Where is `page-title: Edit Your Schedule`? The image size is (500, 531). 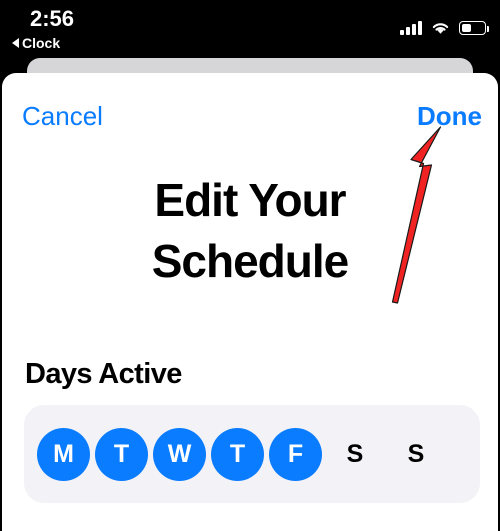 page-title: Edit Your Schedule is located at coordinates (250, 230).